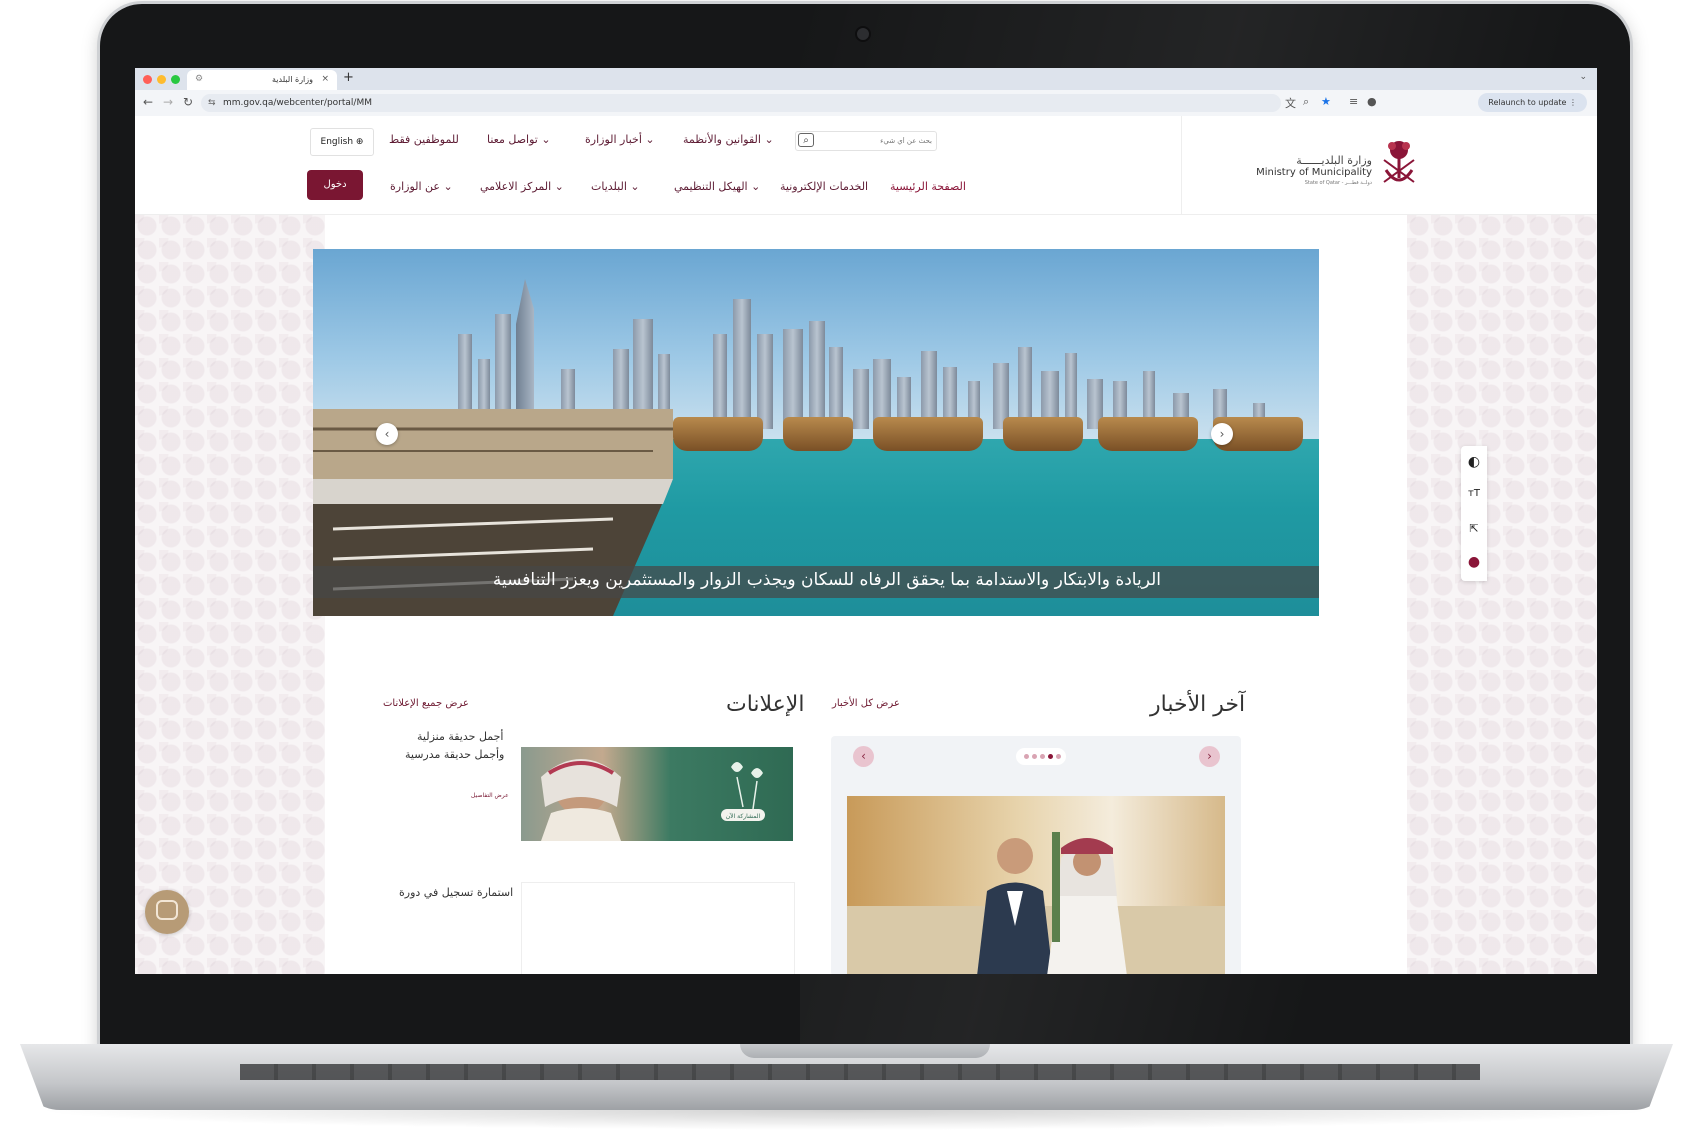  Describe the element at coordinates (866, 79) in the screenshot. I see `browser-tab-bar: ⚙ وزارة البلدية × + ⌄` at that location.